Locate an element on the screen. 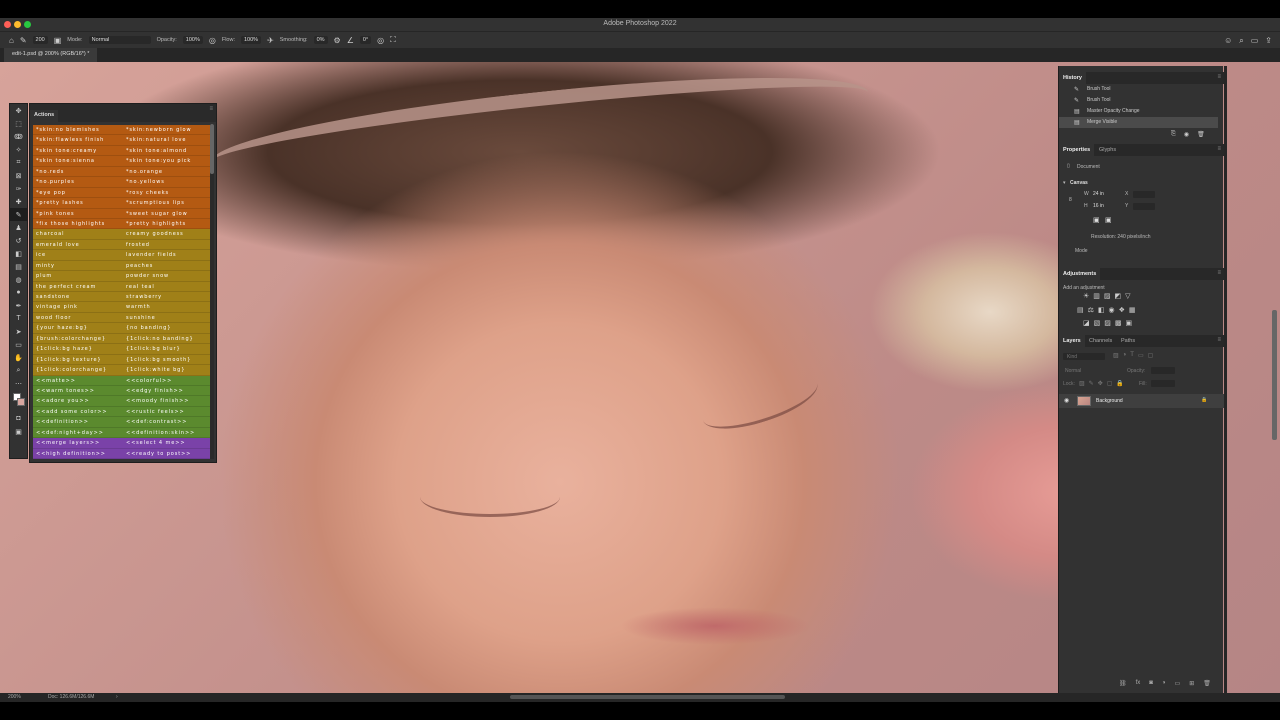  action-item: <<add some color>> is located at coordinates (78, 412).